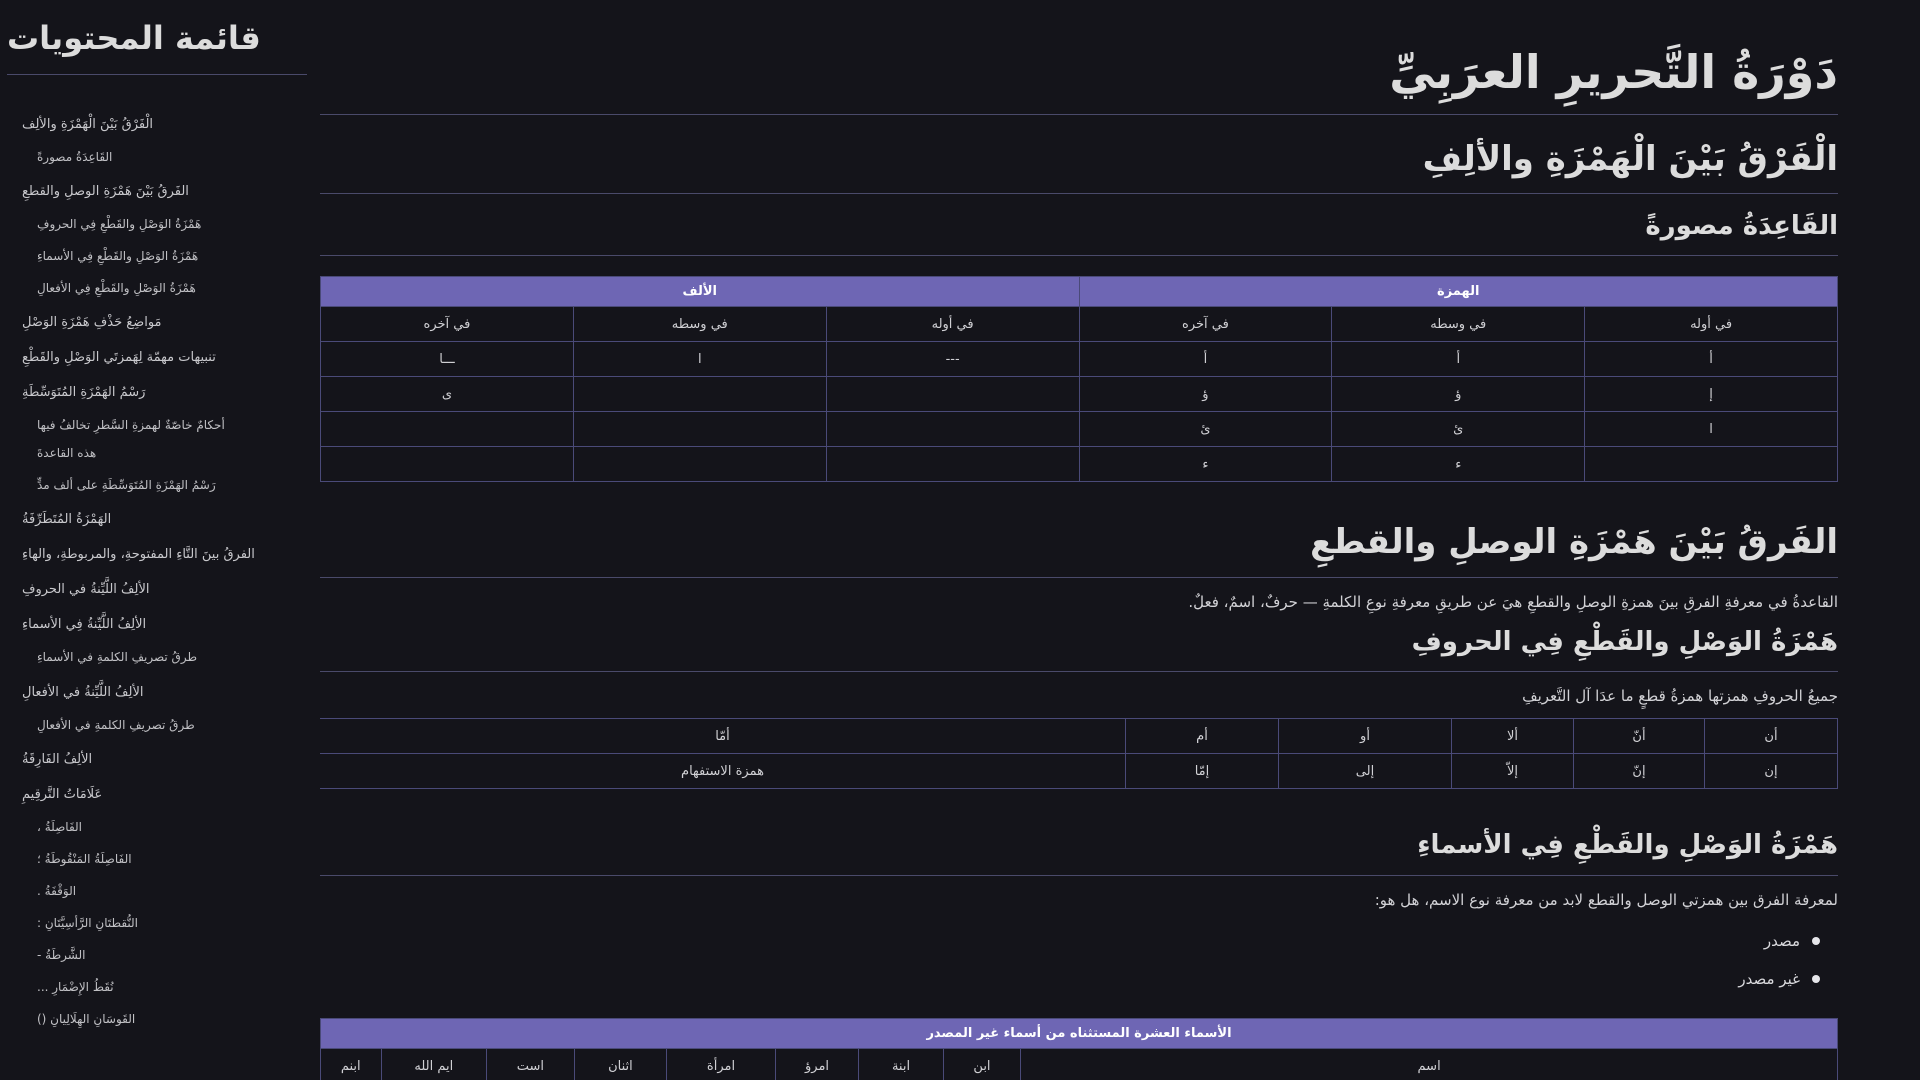 The image size is (1920, 1080). What do you see at coordinates (57, 759) in the screenshot?
I see `toc-link: الألِفُ الفَارِقَةُ` at bounding box center [57, 759].